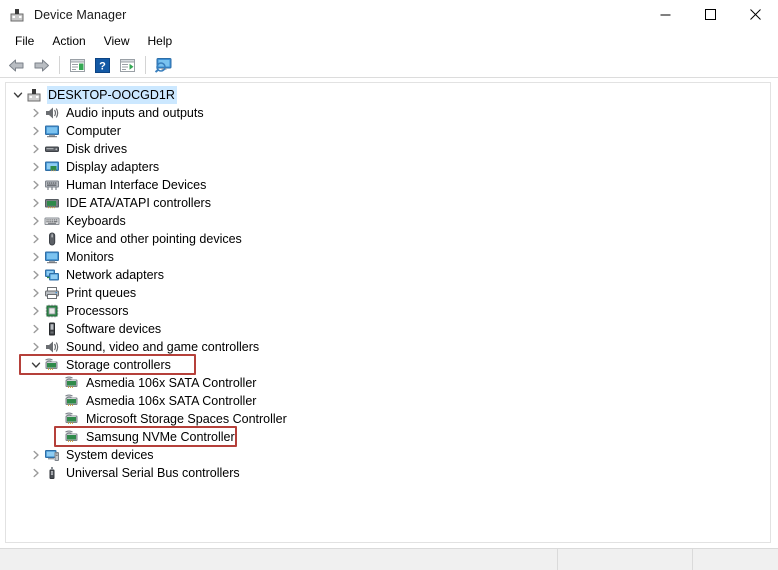  Describe the element at coordinates (52, 473) in the screenshot. I see `usb-icon` at that location.